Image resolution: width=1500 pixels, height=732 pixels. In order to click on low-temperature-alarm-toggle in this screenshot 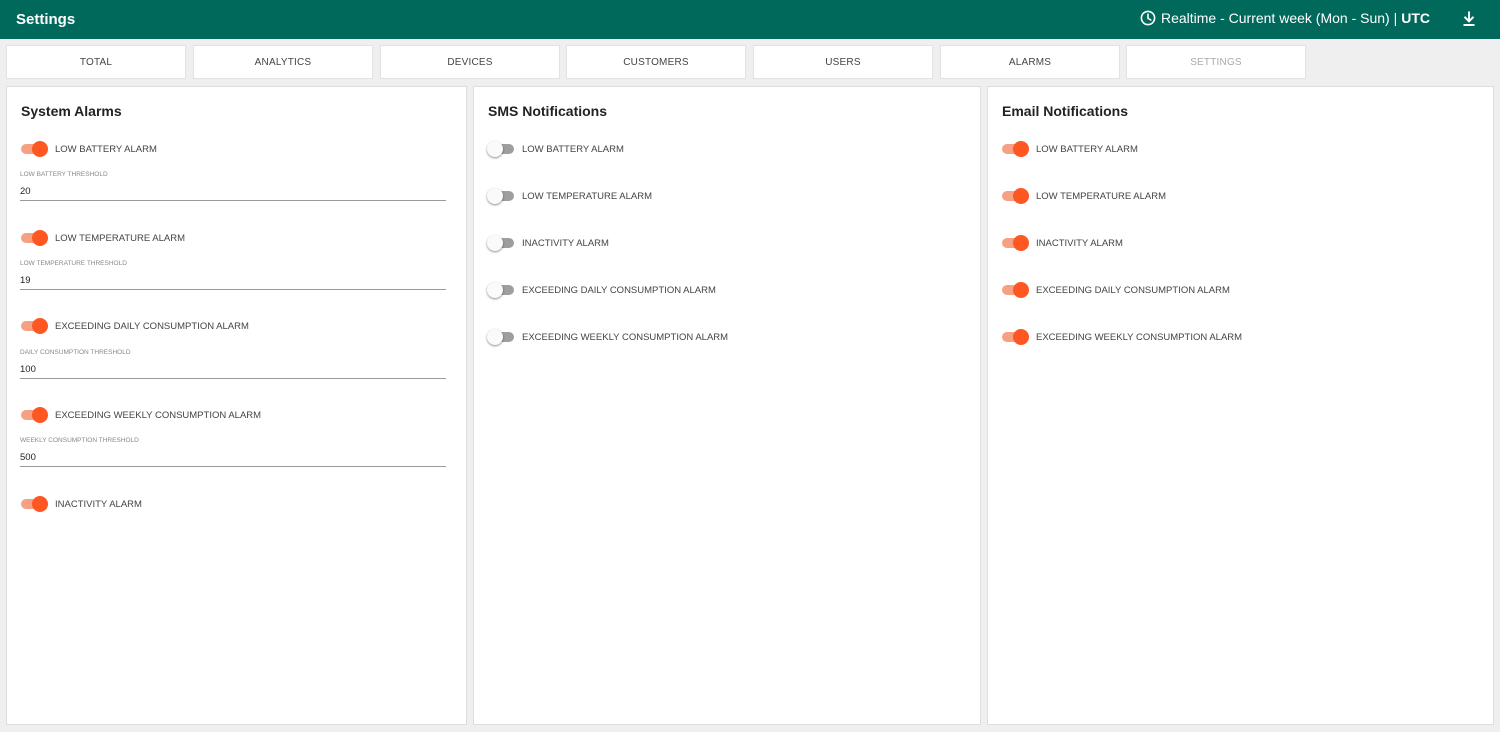, I will do `click(34, 238)`.